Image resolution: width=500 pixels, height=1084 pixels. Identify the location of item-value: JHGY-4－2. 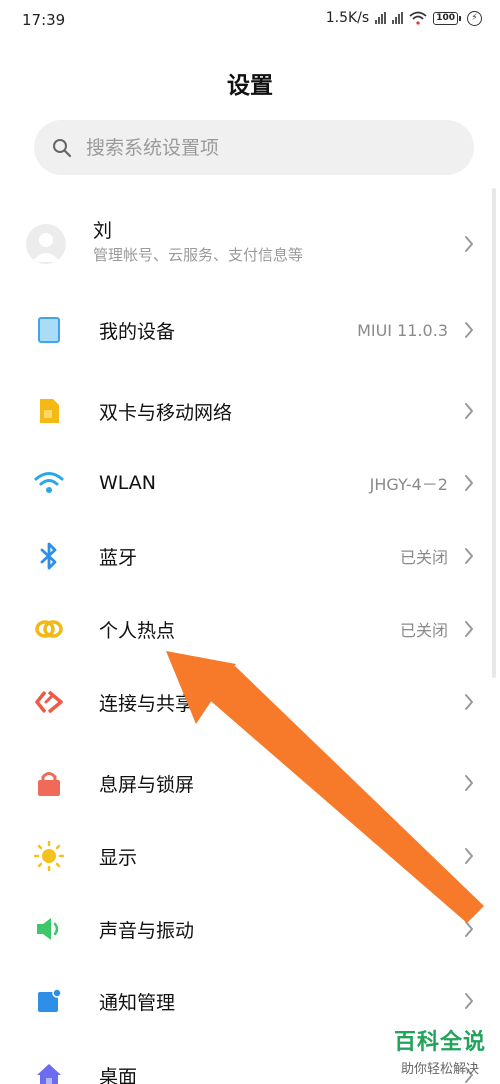
(408, 484).